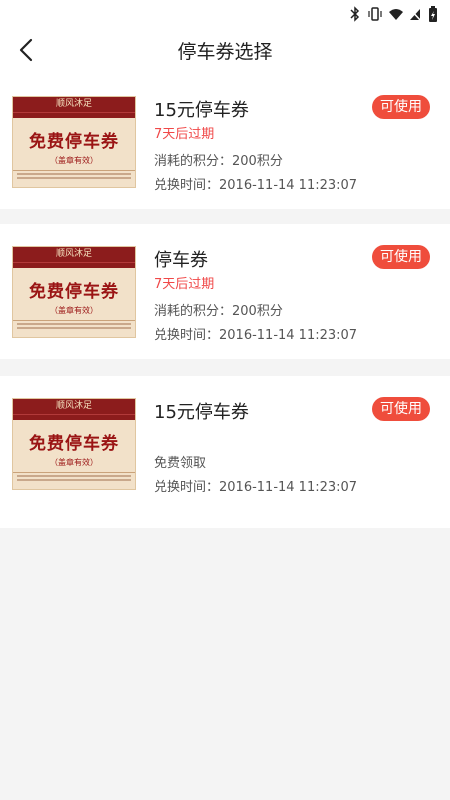 The image size is (450, 800). I want to click on battery-icon, so click(435, 14).